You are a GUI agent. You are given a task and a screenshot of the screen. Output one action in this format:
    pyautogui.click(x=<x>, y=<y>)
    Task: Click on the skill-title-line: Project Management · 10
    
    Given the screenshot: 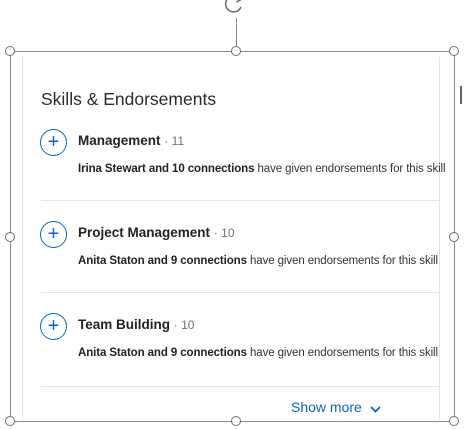 What is the action you would take?
    pyautogui.click(x=156, y=232)
    